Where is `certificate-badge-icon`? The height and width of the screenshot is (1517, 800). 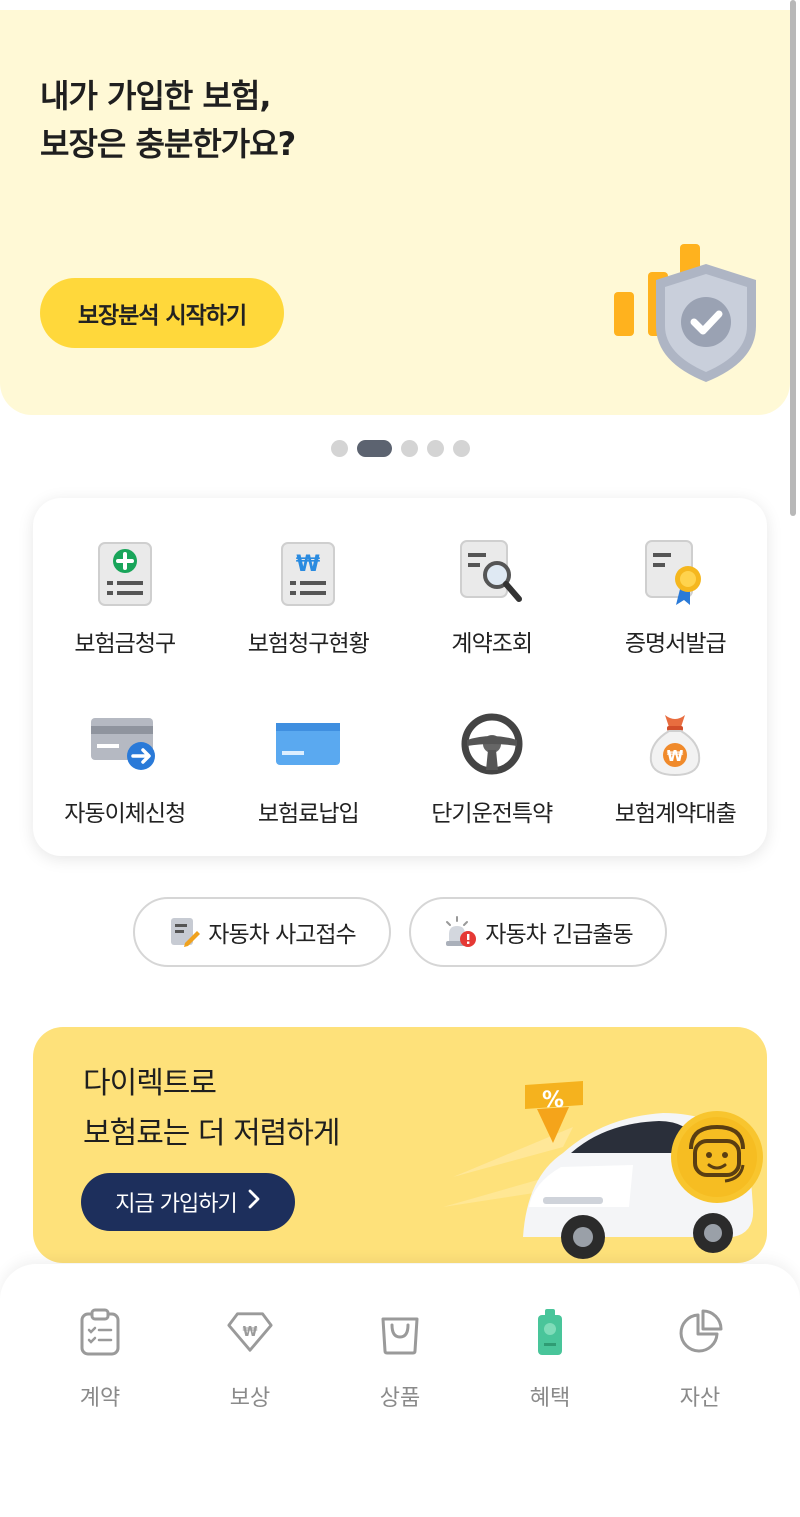
certificate-badge-icon is located at coordinates (673, 572).